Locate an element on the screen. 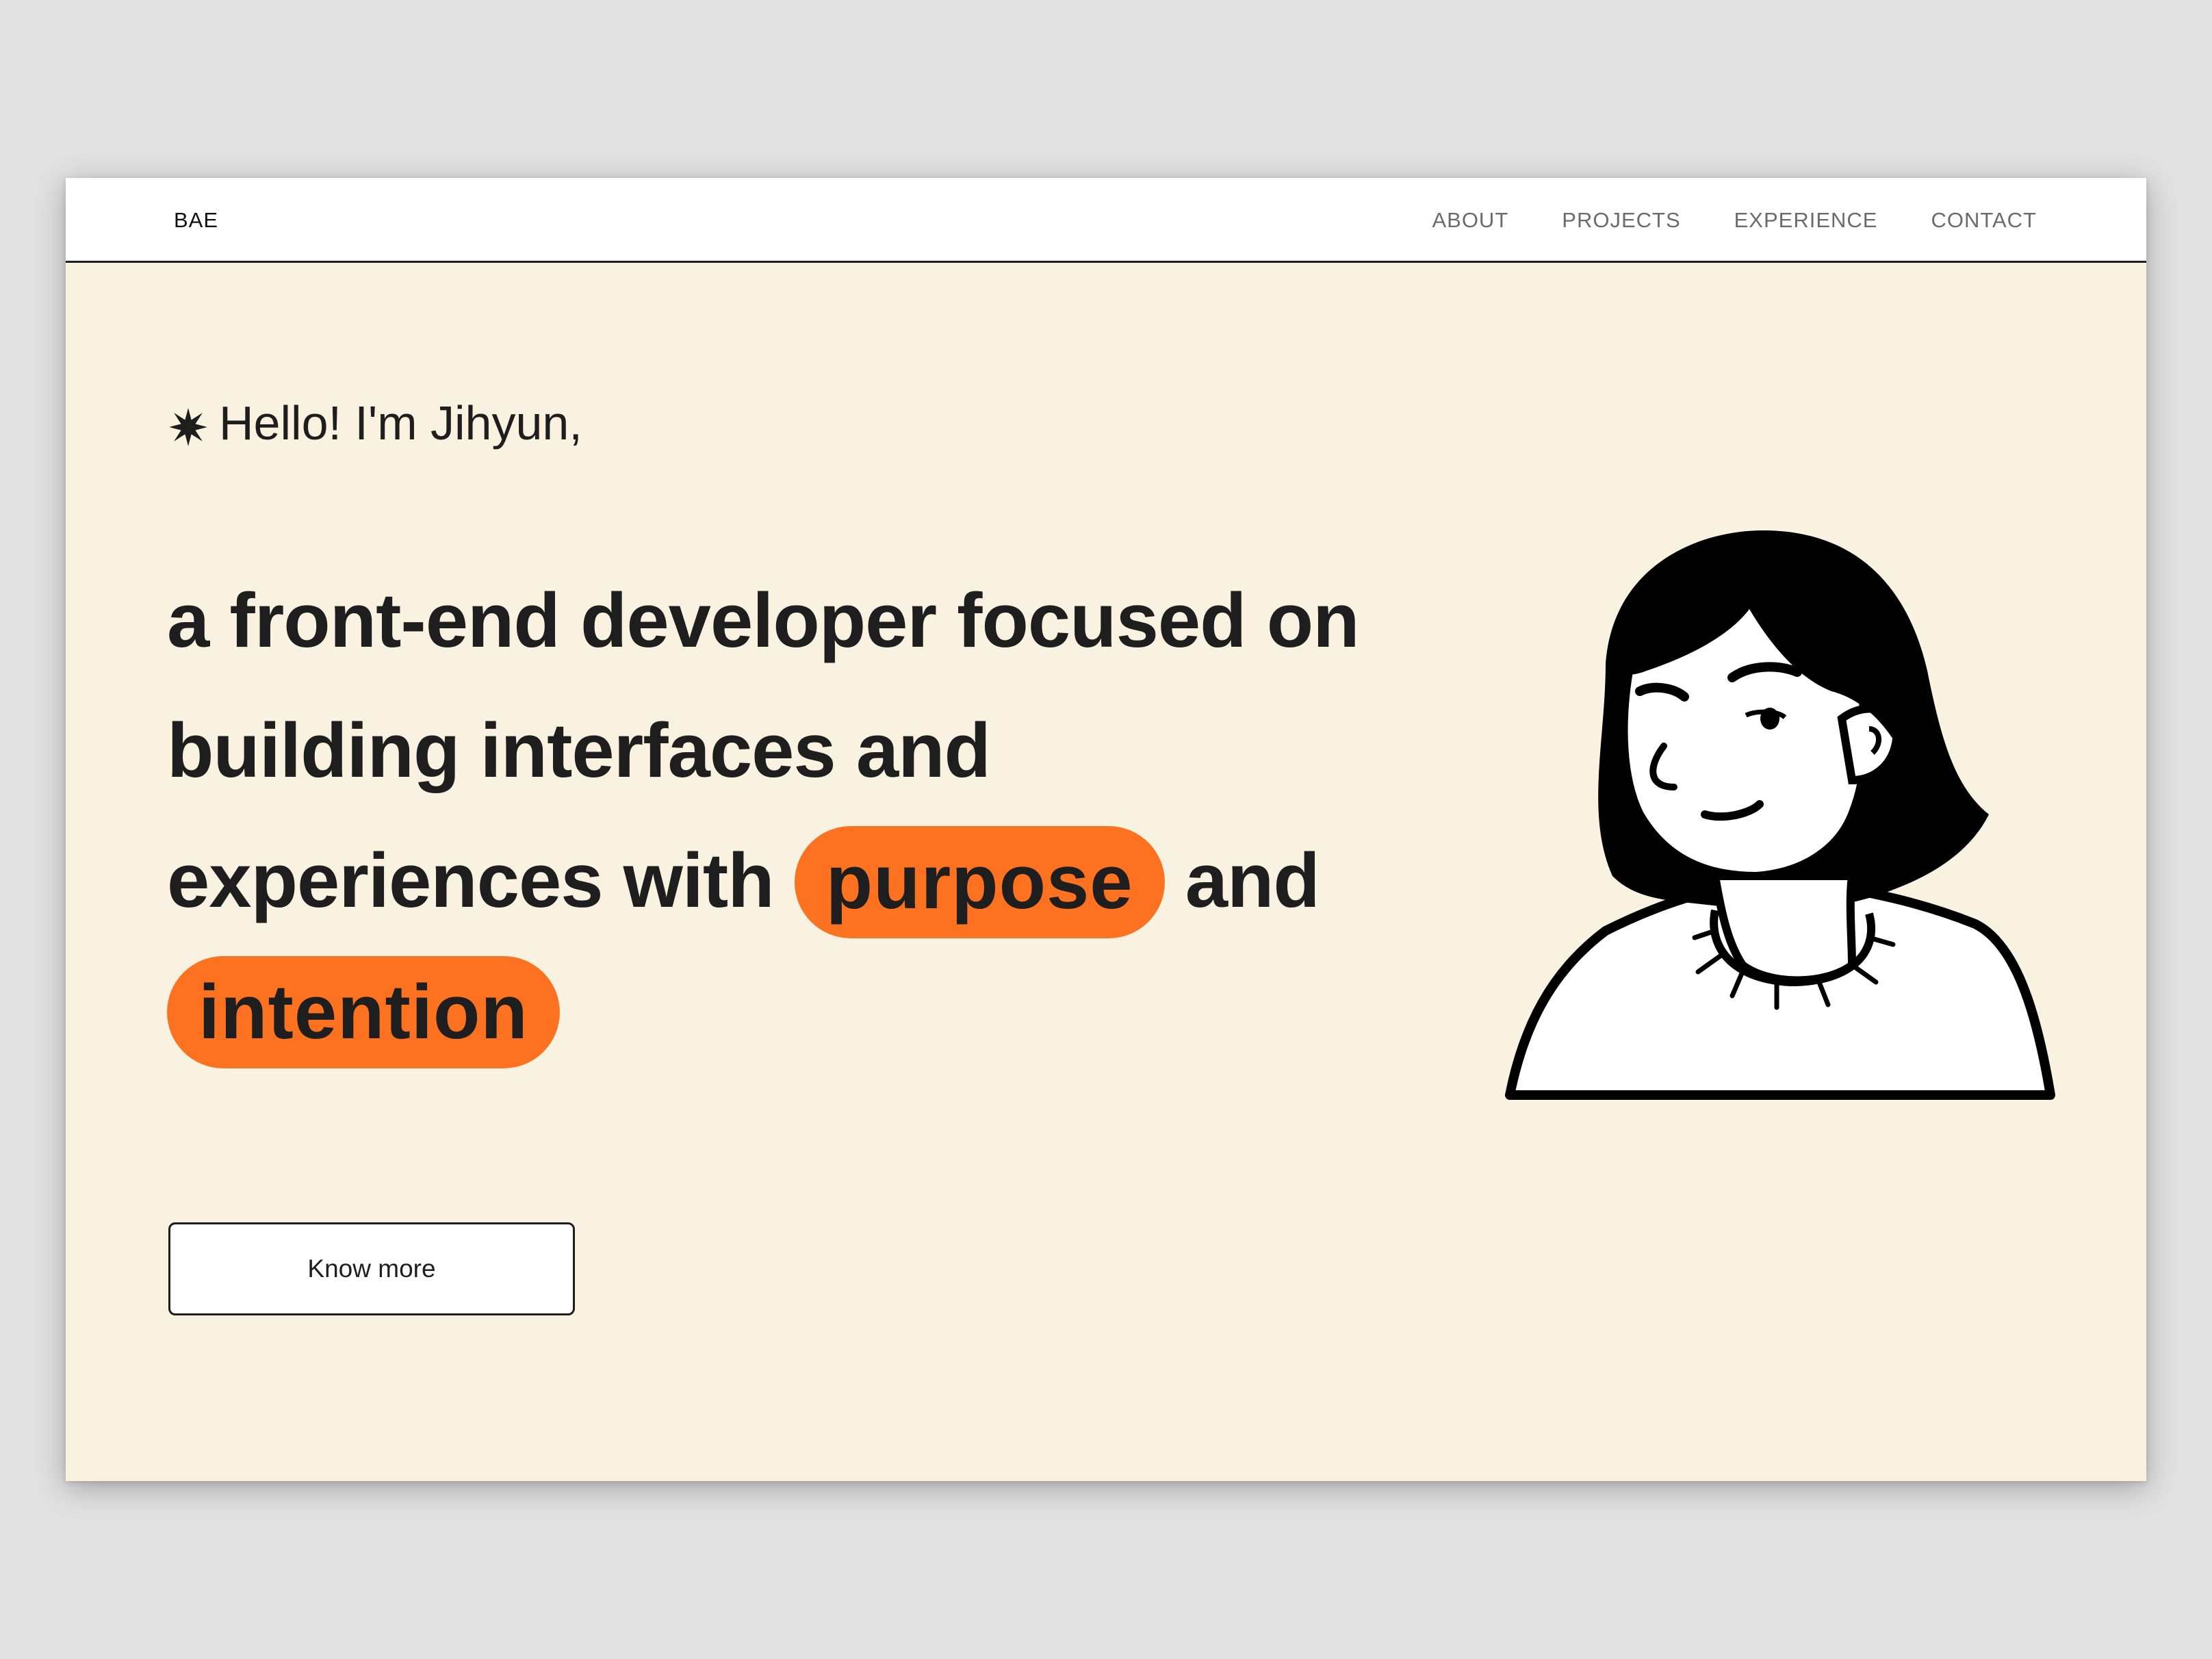 Image resolution: width=2212 pixels, height=1659 pixels. site-logo: BAE is located at coordinates (196, 221).